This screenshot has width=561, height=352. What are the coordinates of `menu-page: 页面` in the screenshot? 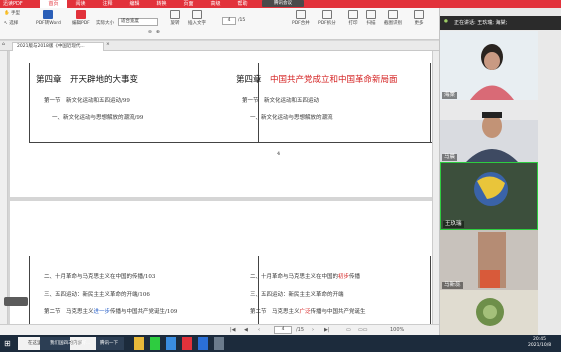 It's located at (188, 4).